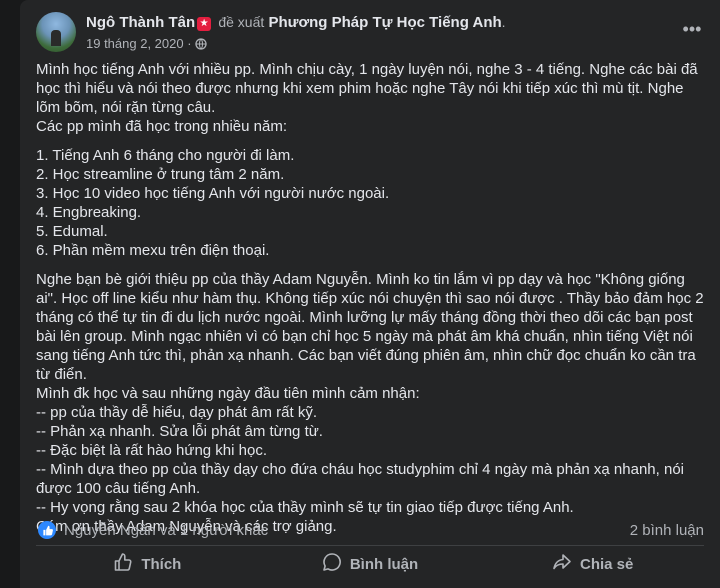  I want to click on post-meta: 19 tháng 2, 2020 ·, so click(146, 44).